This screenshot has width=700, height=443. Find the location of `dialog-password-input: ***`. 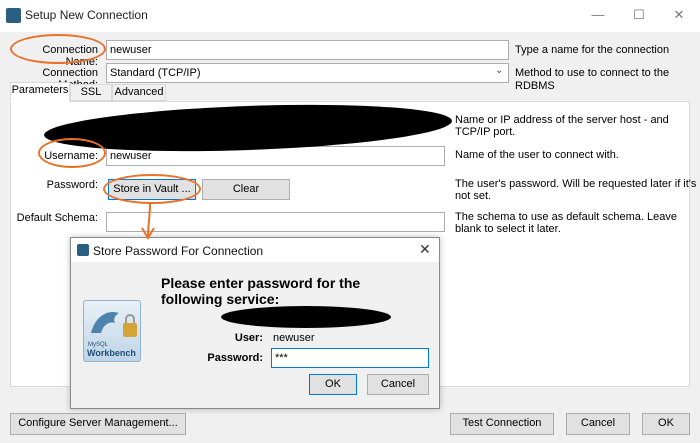

dialog-password-input: *** is located at coordinates (350, 358).